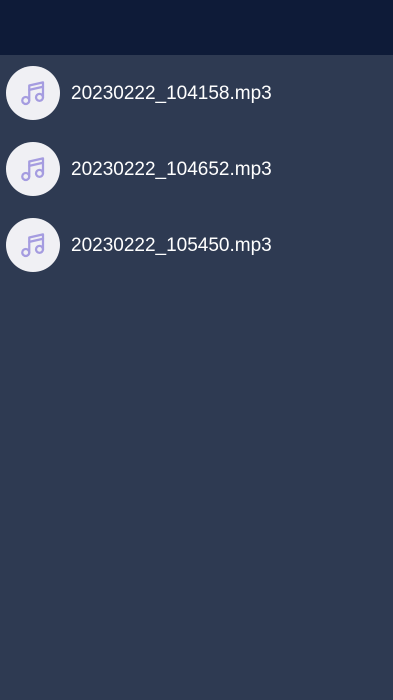 Image resolution: width=393 pixels, height=700 pixels. I want to click on top-bar, so click(196, 27).